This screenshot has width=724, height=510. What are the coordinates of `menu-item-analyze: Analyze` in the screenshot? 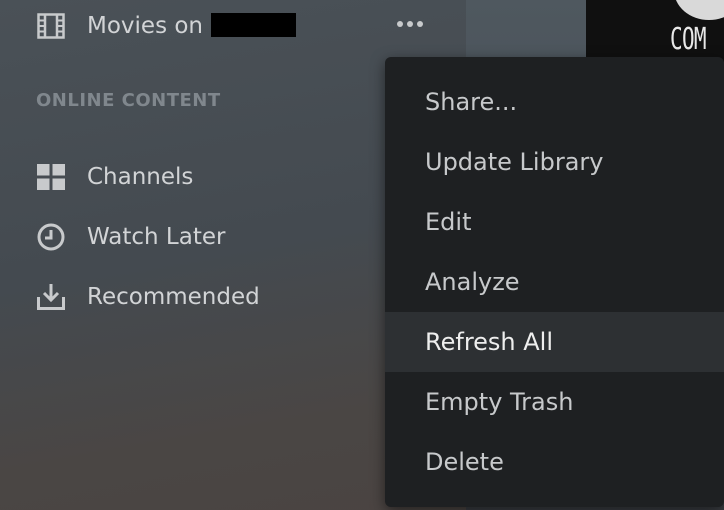 It's located at (554, 282).